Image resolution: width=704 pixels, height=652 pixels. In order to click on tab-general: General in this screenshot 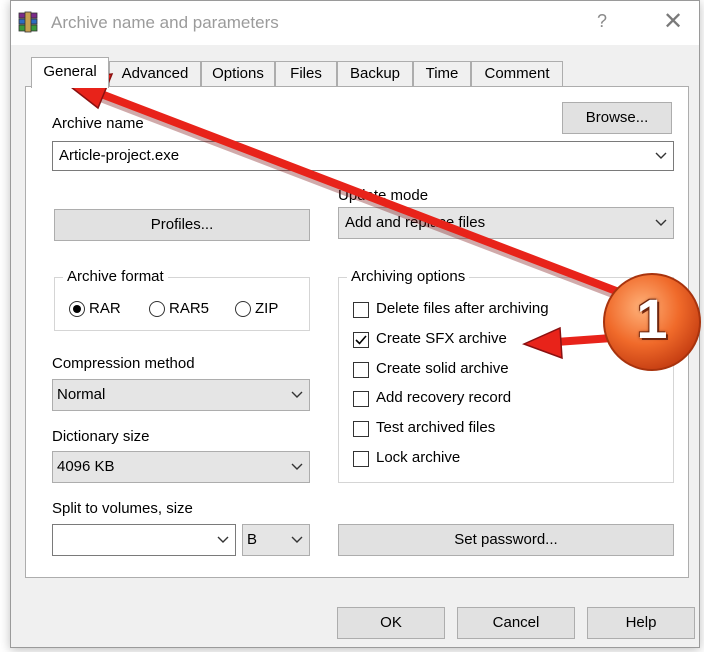, I will do `click(70, 72)`.